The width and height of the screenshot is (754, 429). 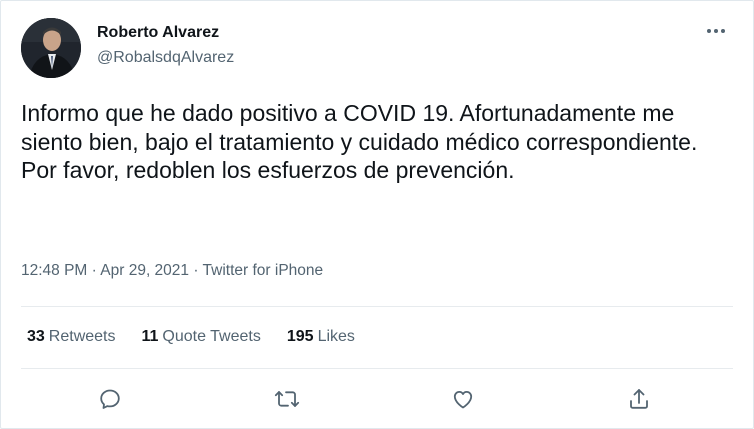 I want to click on quote-tweets-label: Quote Tweets, so click(x=211, y=336).